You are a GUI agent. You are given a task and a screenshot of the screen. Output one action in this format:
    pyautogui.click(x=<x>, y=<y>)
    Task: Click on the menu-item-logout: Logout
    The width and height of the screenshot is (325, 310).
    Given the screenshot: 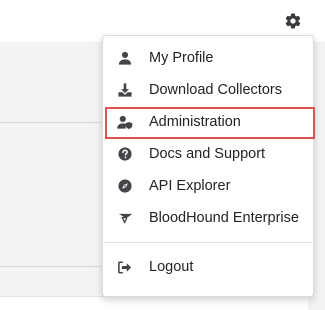 What is the action you would take?
    pyautogui.click(x=208, y=267)
    